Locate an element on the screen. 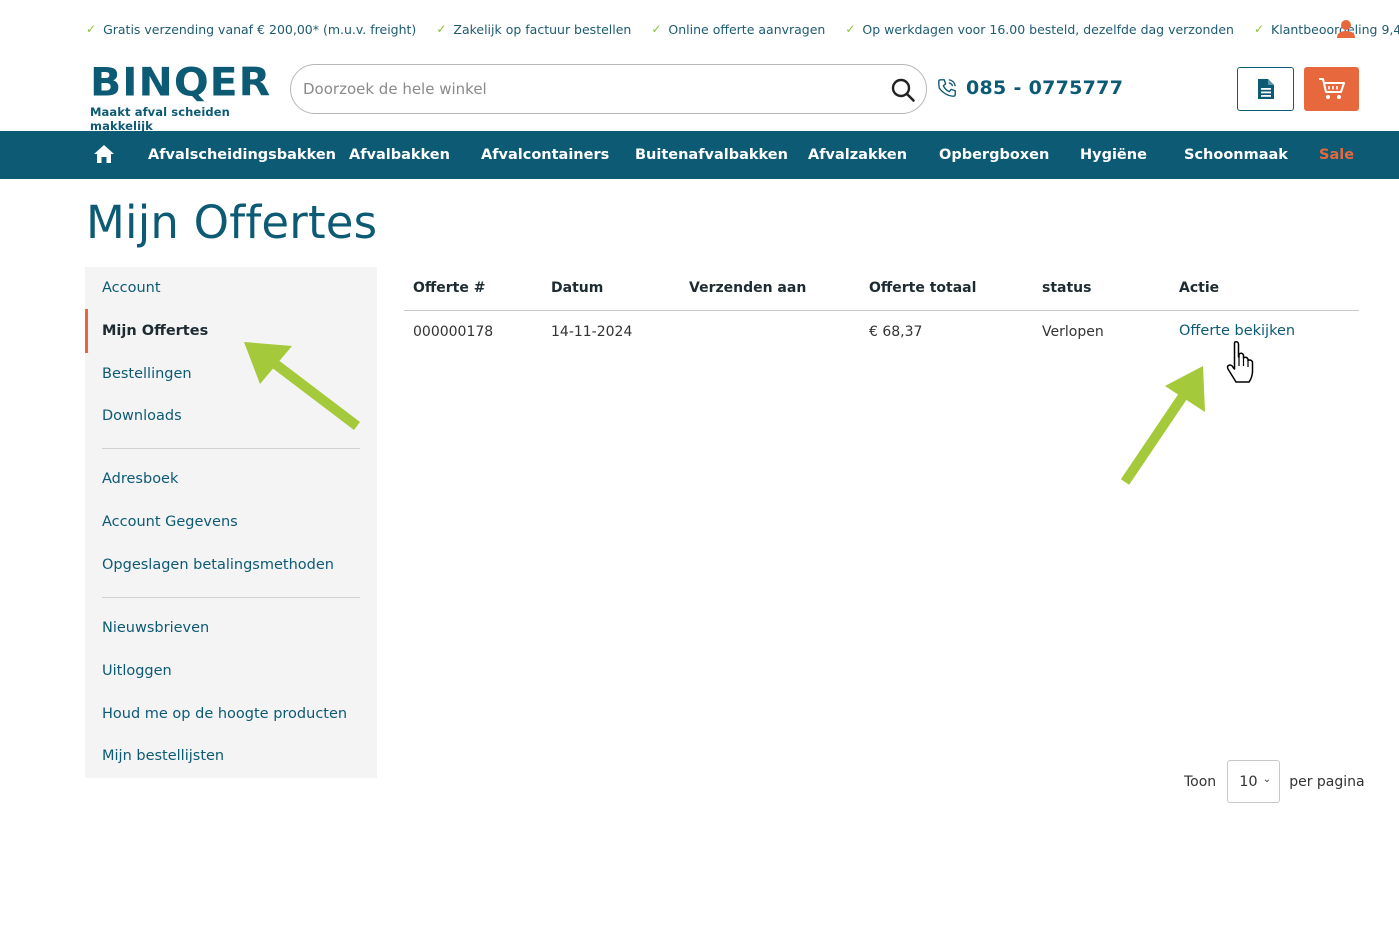 The width and height of the screenshot is (1399, 925). sidebar-item-betalingsmethoden: Opgeslagen betalingsmethoden is located at coordinates (218, 565).